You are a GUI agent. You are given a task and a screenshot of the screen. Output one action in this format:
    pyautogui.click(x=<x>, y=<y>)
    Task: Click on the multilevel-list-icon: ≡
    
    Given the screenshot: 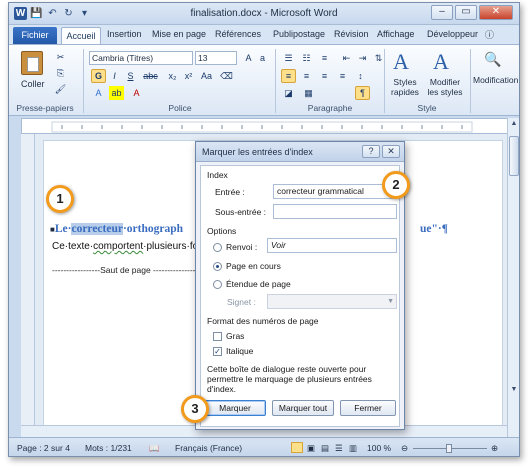 What is the action you would take?
    pyautogui.click(x=324, y=58)
    